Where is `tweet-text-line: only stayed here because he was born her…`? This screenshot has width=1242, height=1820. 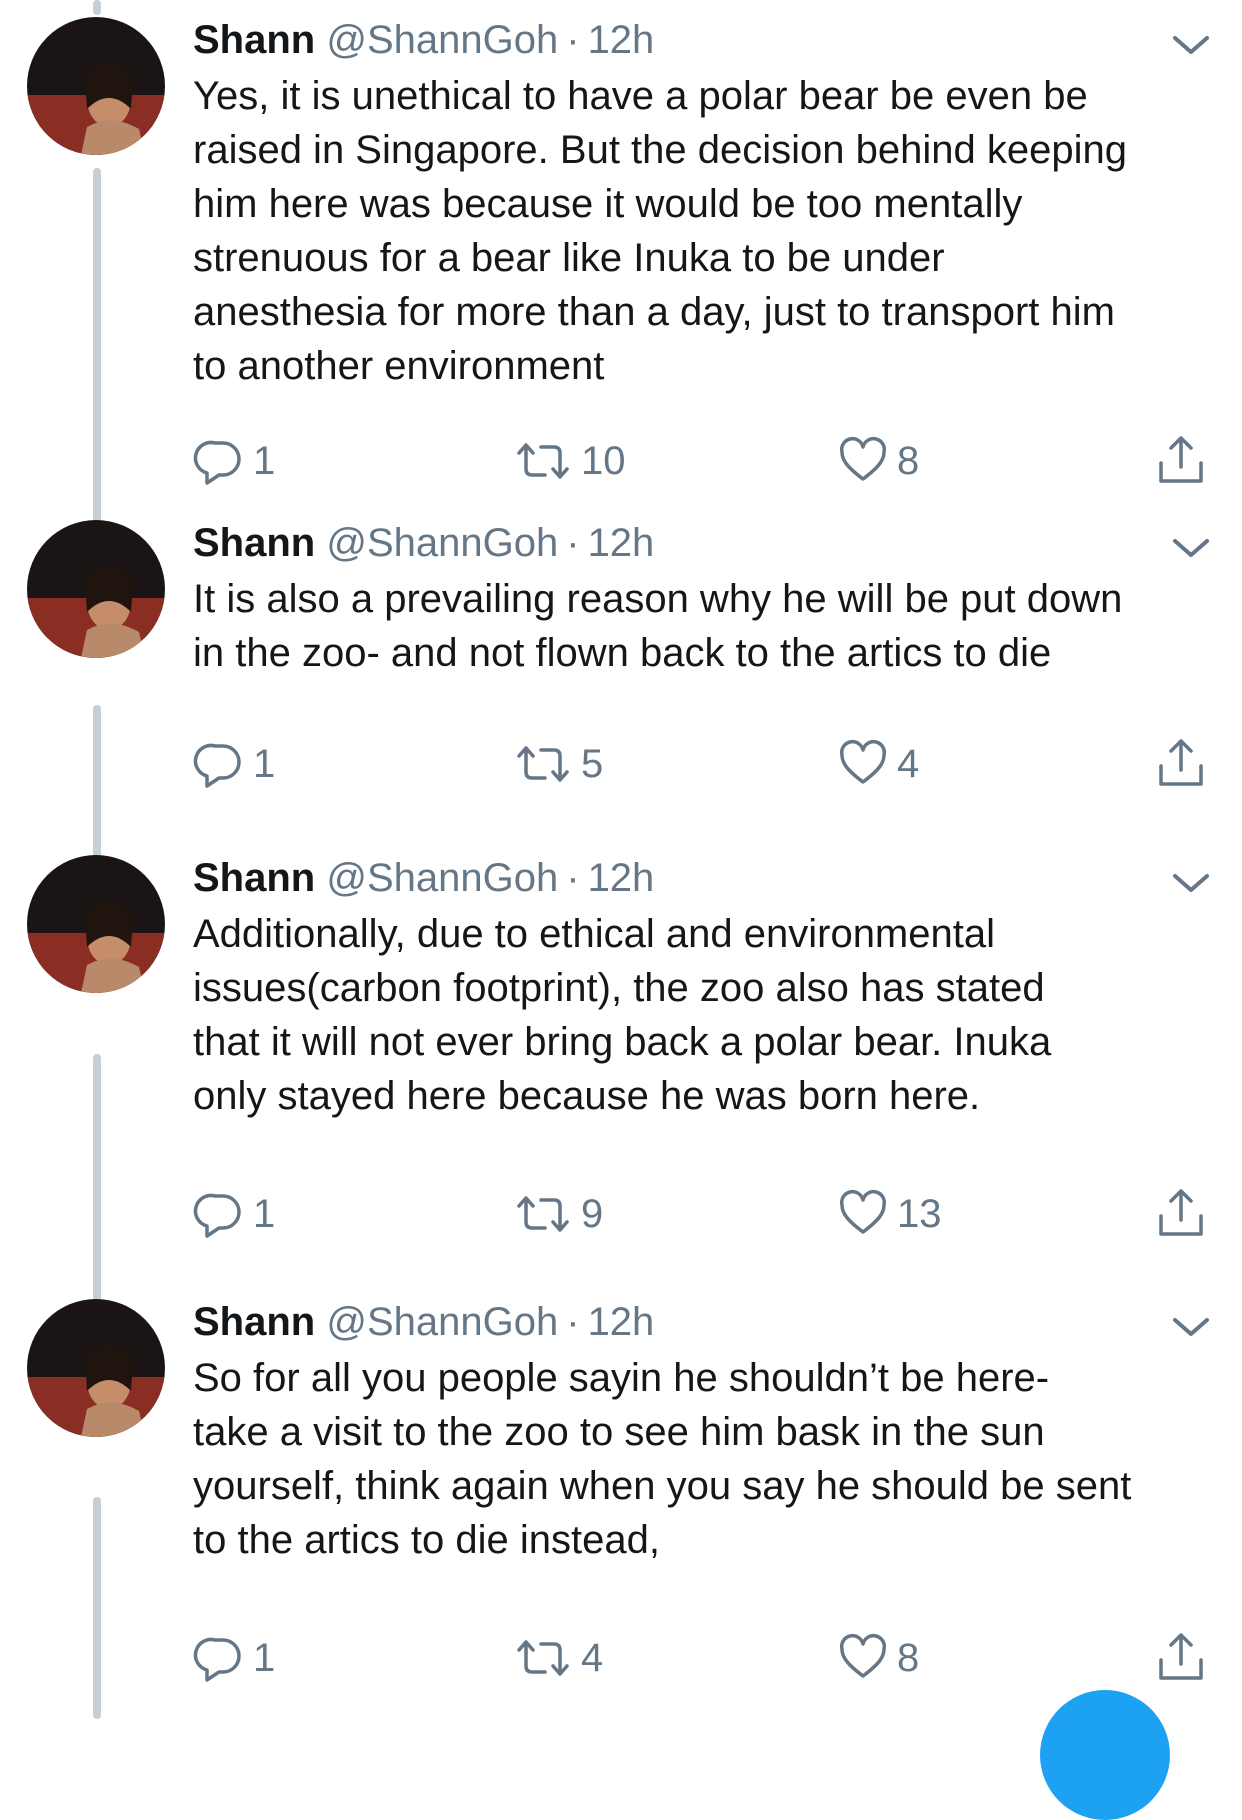 tweet-text-line: only stayed here because he was born her… is located at coordinates (587, 1096).